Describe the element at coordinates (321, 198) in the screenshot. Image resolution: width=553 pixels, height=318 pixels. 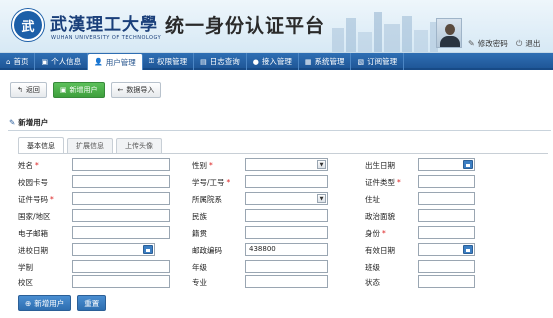
I see `chevron-down-icon: ▼` at that location.